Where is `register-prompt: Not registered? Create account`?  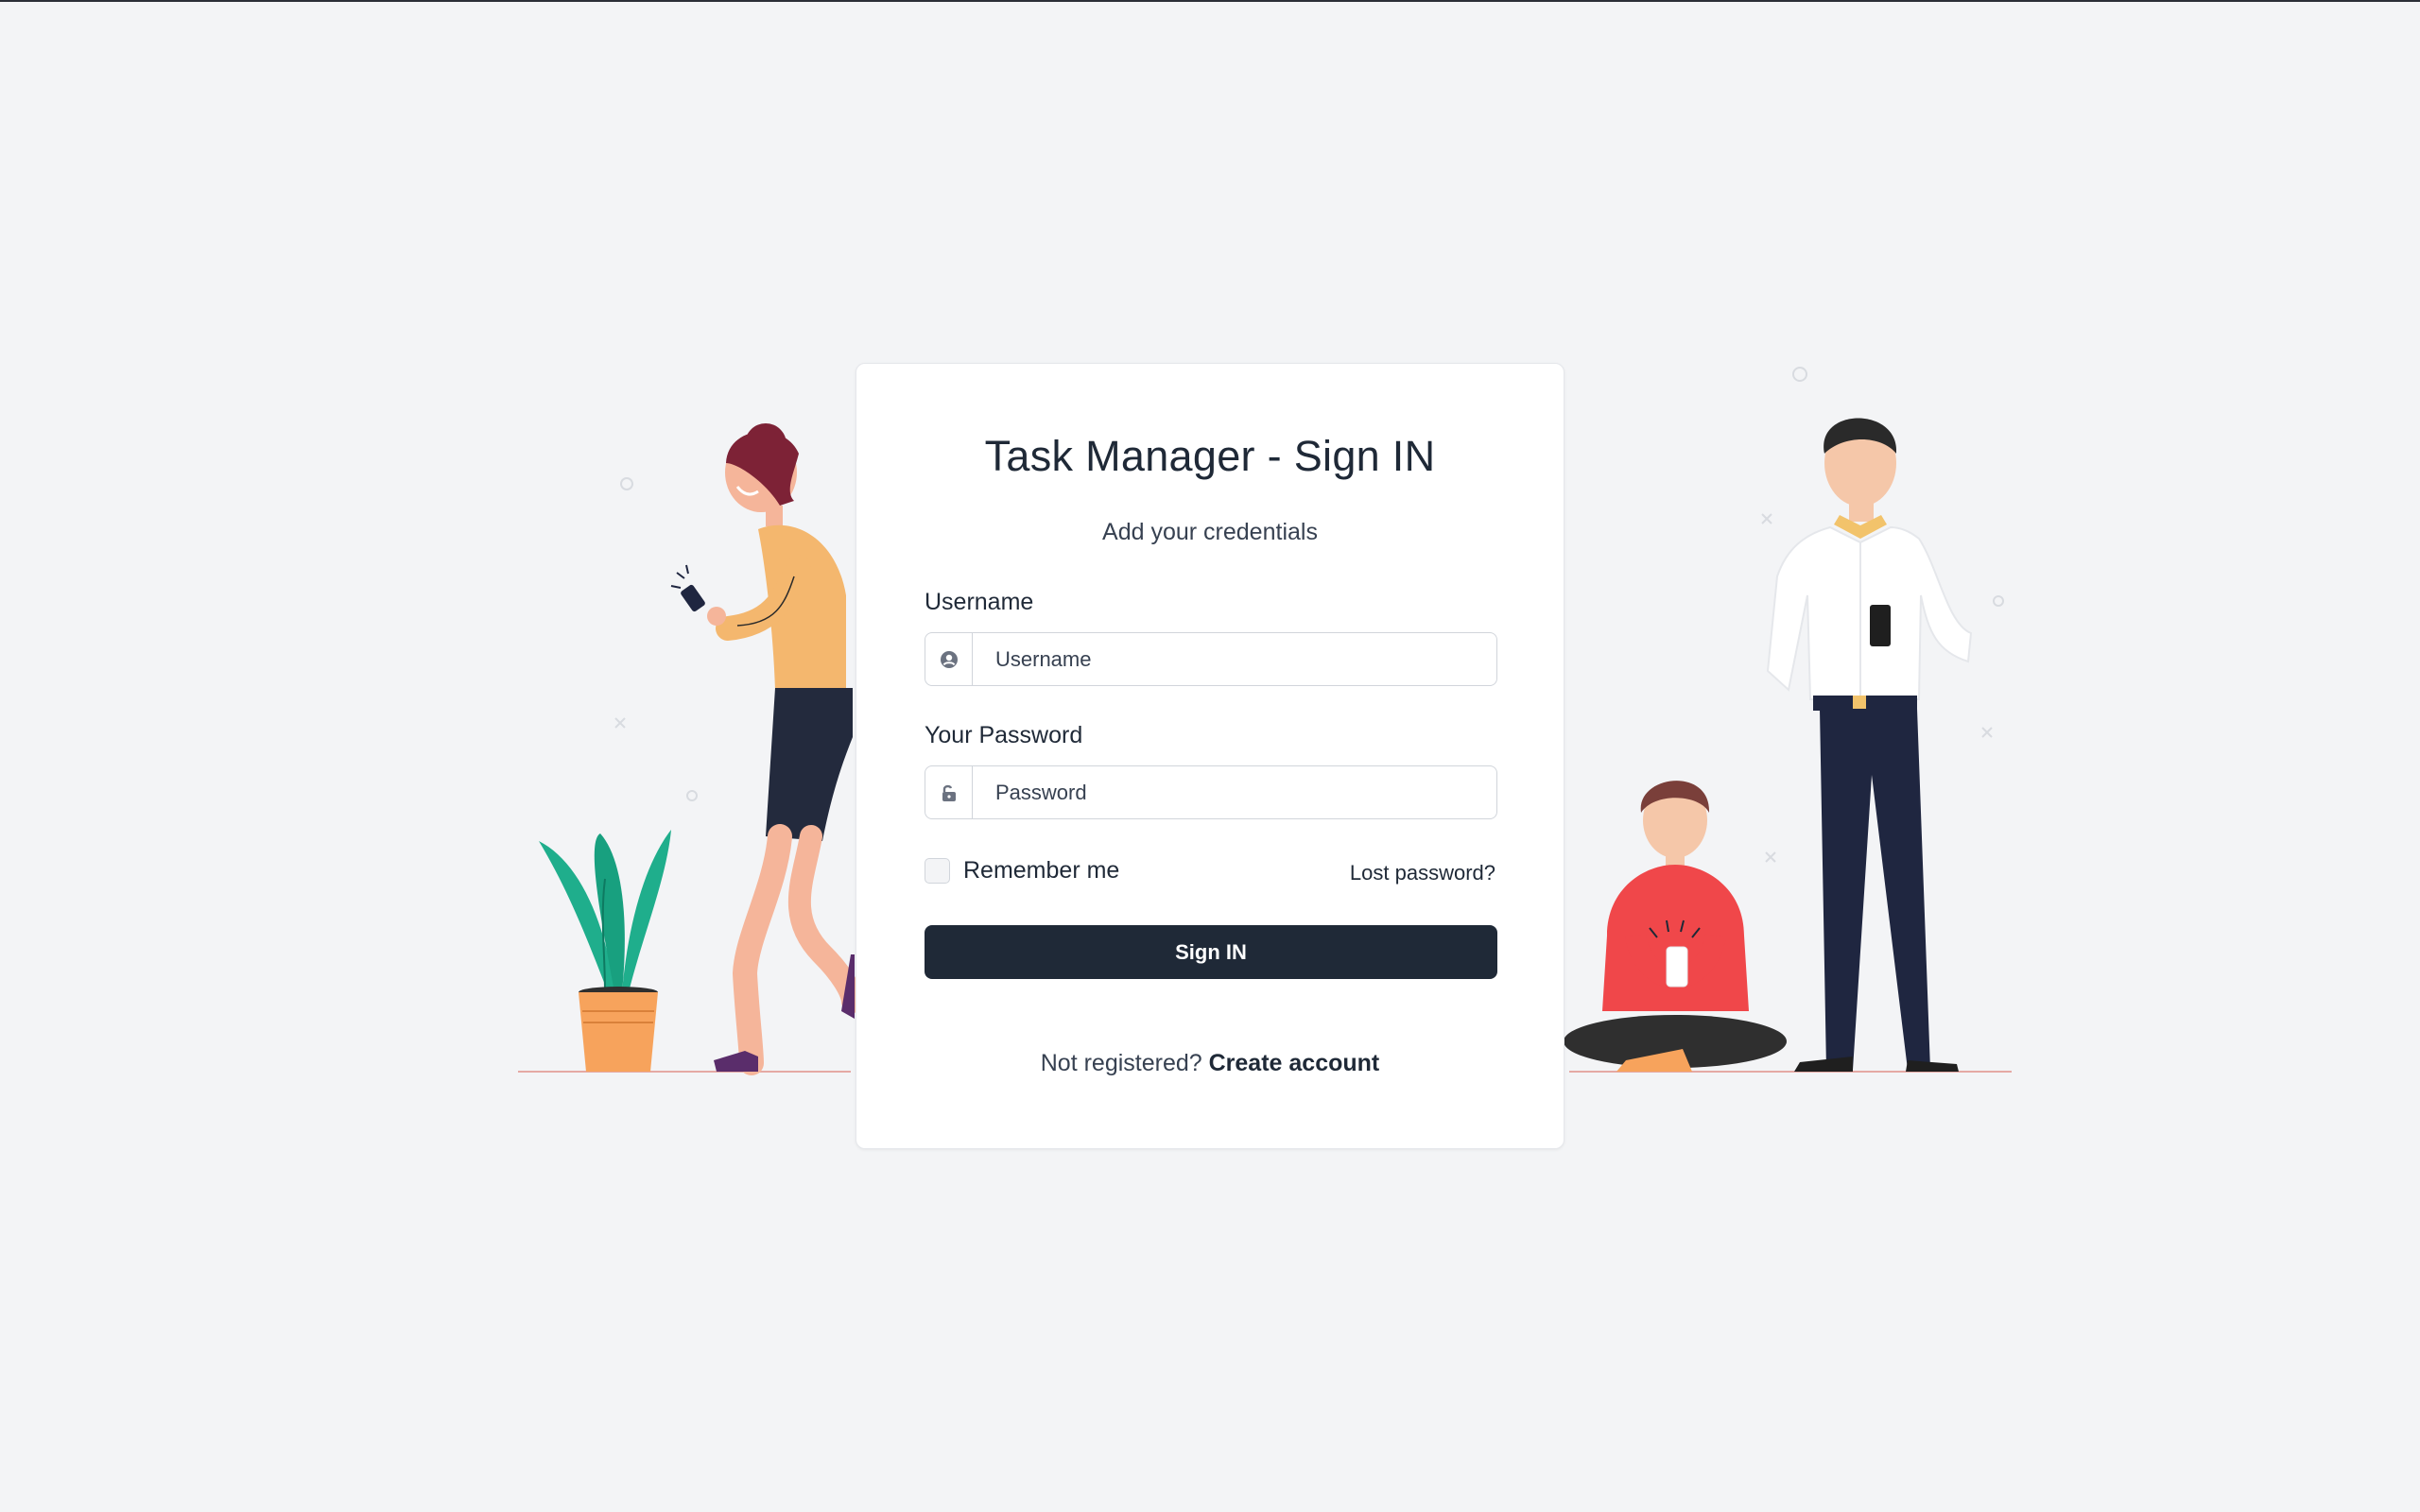
register-prompt: Not registered? Create account is located at coordinates (1210, 1063).